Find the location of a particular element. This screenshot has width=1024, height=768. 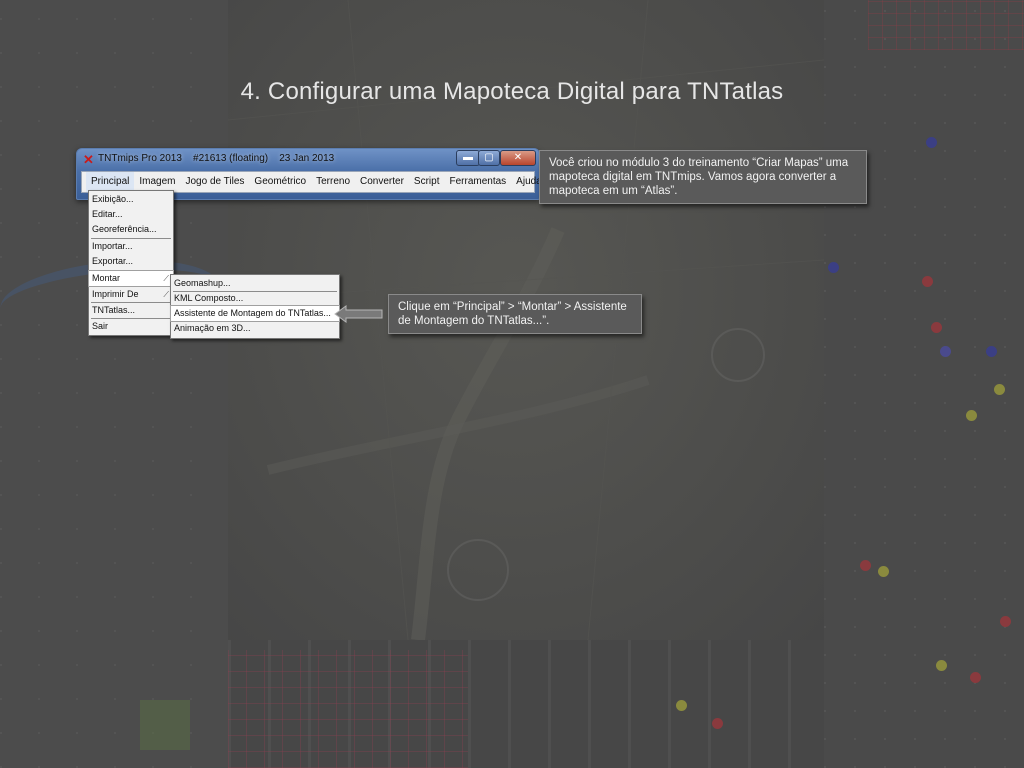

map-park is located at coordinates (165, 725).